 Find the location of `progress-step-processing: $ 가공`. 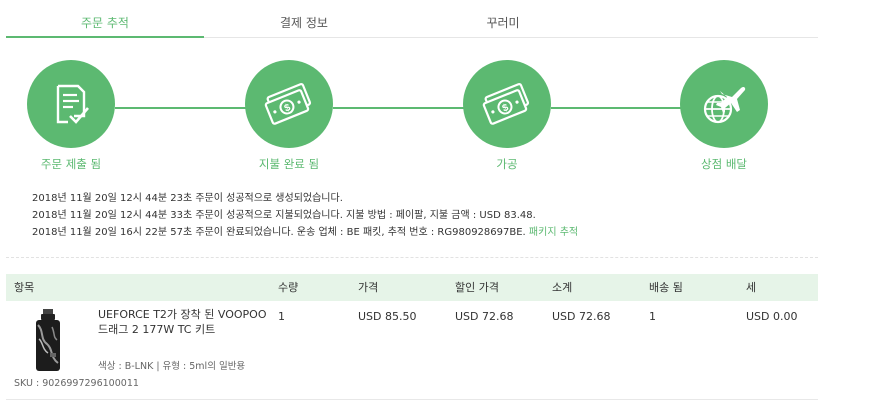

progress-step-processing: $ 가공 is located at coordinates (507, 116).